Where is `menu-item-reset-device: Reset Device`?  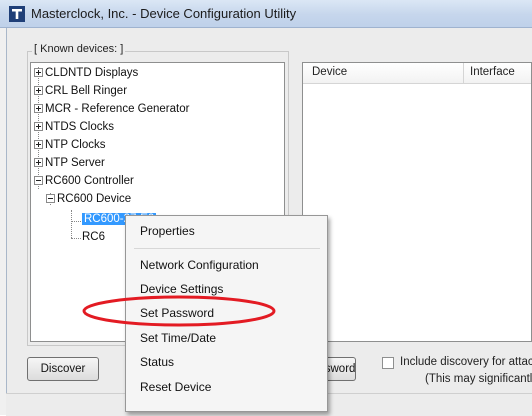
menu-item-reset-device: Reset Device is located at coordinates (175, 387).